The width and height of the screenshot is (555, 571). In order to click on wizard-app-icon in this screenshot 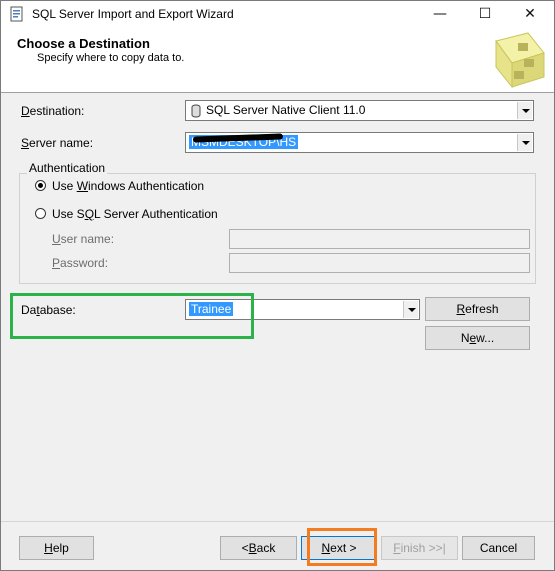, I will do `click(16, 14)`.